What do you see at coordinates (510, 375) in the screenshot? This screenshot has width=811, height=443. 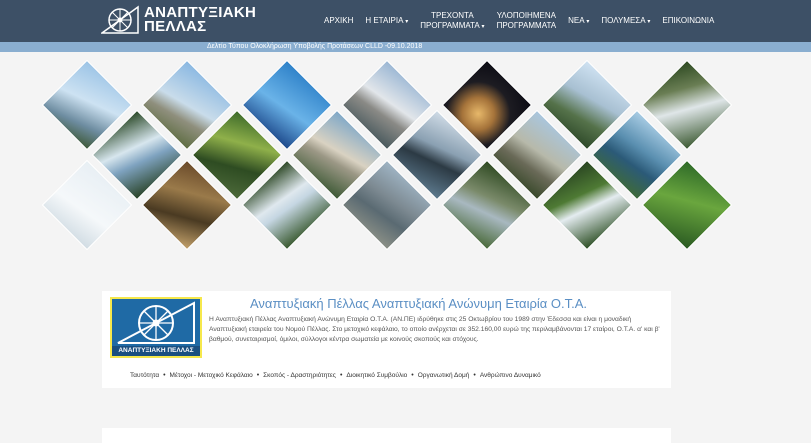 I see `link-human-resources: Ανθρώπινο Δυναμικό` at bounding box center [510, 375].